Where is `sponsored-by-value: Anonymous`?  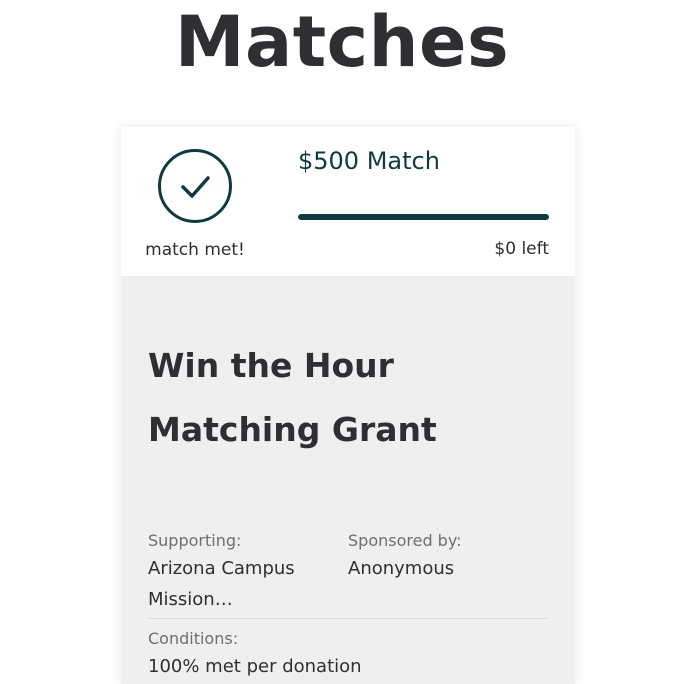 sponsored-by-value: Anonymous is located at coordinates (401, 568).